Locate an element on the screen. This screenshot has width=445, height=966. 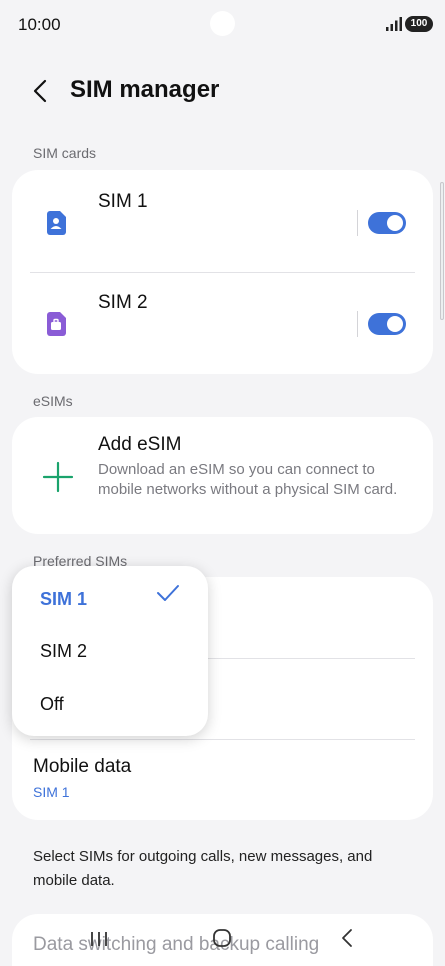
status-bar: 10:00 100 is located at coordinates (222, 25).